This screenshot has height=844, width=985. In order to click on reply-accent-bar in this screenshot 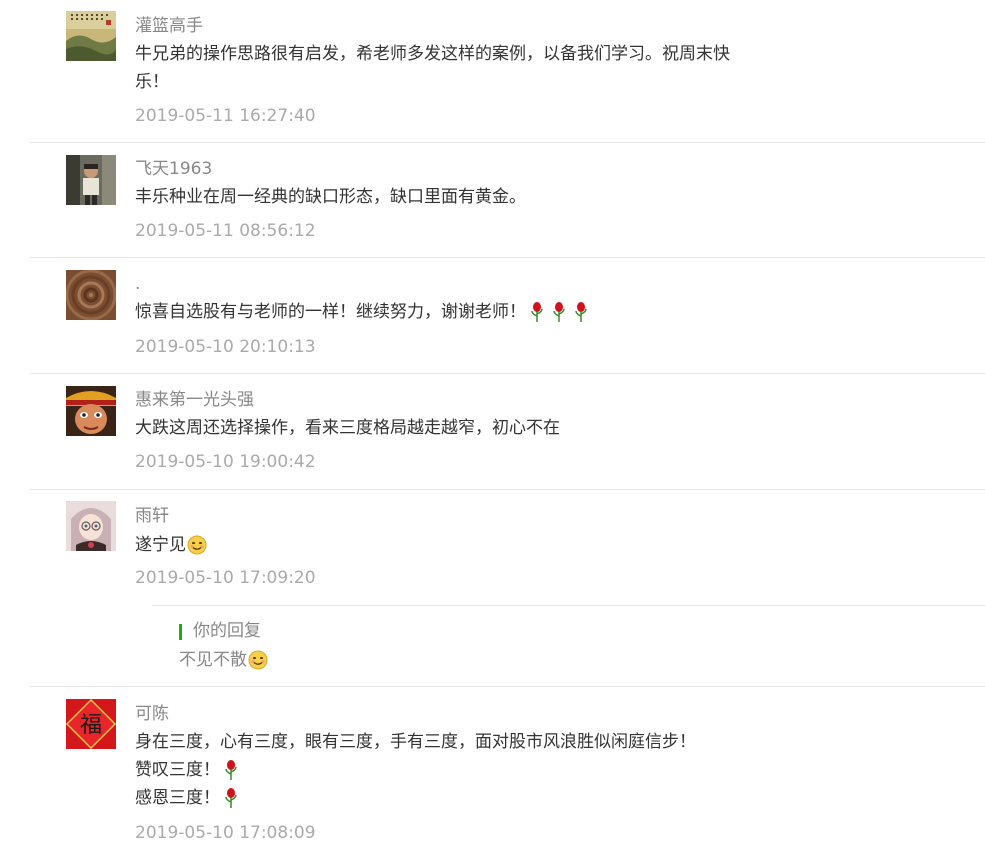, I will do `click(180, 632)`.